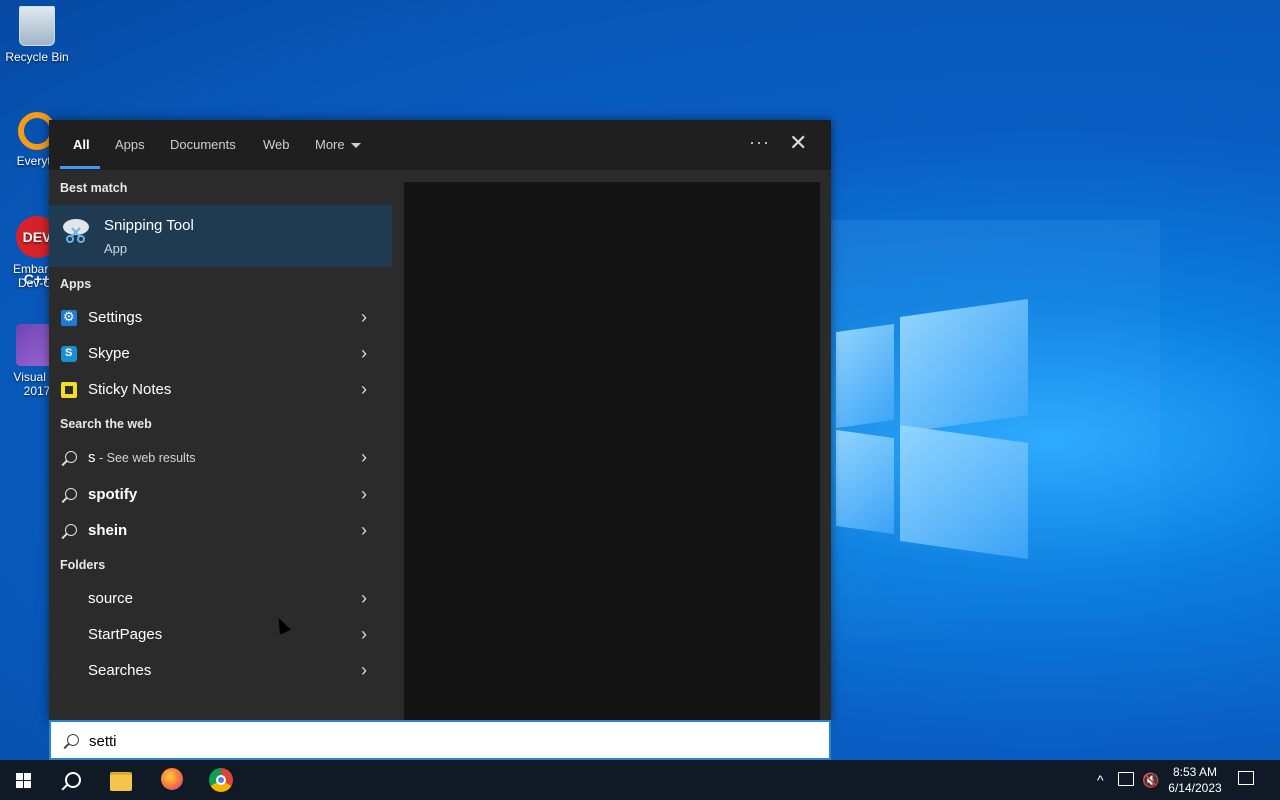 This screenshot has width=1280, height=800. Describe the element at coordinates (69, 390) in the screenshot. I see `sticky-notes-icon` at that location.